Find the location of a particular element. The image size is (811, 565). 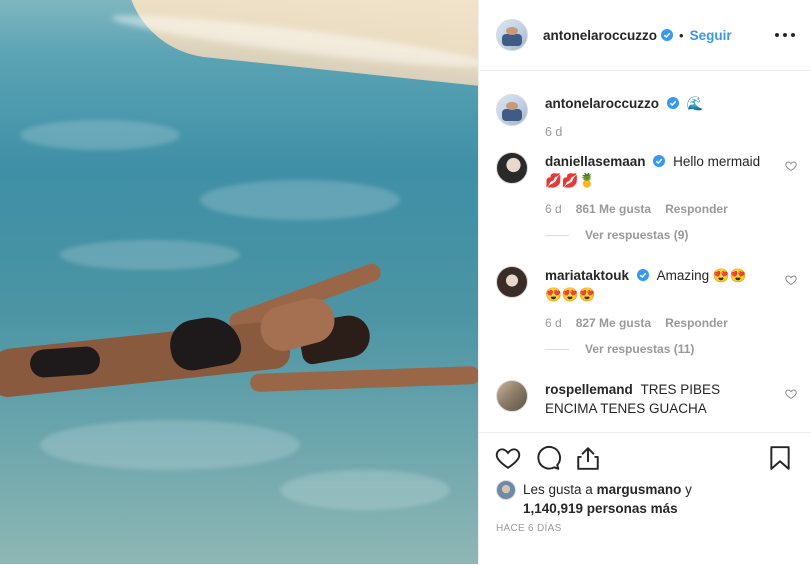

author-info: antonelaroccuzzo • Seguir is located at coordinates (637, 35).